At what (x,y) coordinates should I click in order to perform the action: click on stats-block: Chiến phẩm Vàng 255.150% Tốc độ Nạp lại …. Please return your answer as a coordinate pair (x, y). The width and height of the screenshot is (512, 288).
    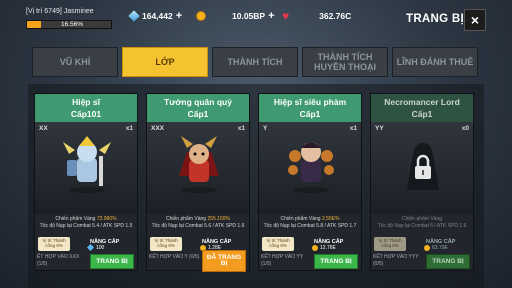
    Looking at the image, I should click on (198, 223).